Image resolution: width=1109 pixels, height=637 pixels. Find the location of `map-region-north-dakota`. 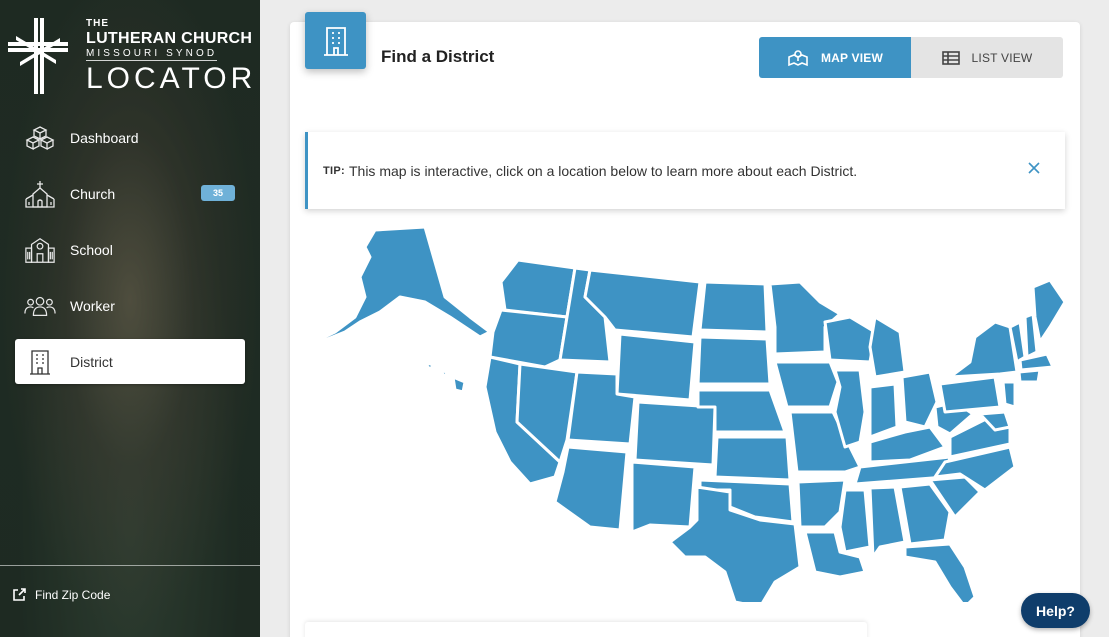

map-region-north-dakota is located at coordinates (733, 307).